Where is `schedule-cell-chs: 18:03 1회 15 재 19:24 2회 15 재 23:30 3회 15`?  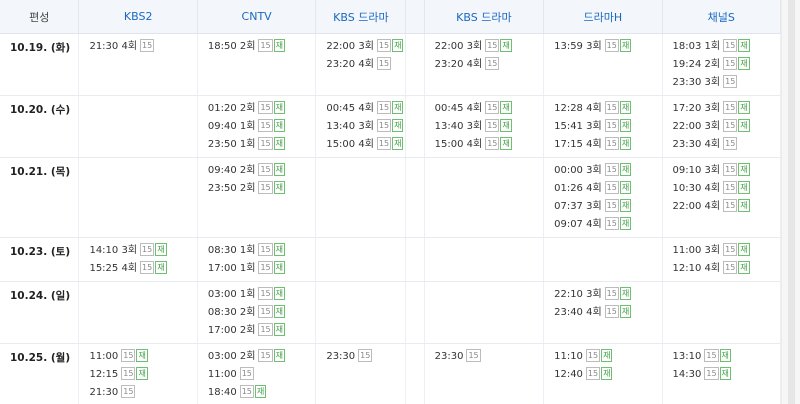 schedule-cell-chs: 18:03 1회 15 재 19:24 2회 15 재 23:30 3회 15 is located at coordinates (722, 64).